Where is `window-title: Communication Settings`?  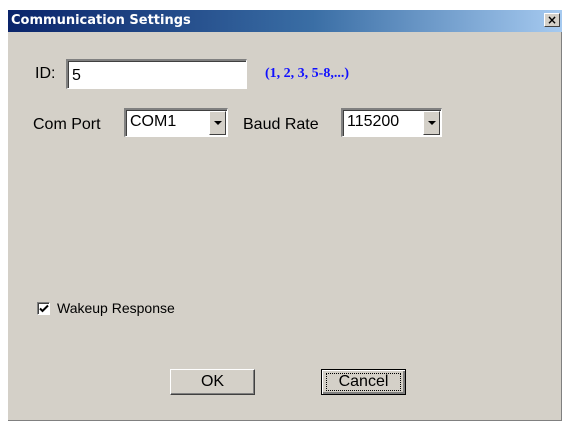
window-title: Communication Settings is located at coordinates (101, 20).